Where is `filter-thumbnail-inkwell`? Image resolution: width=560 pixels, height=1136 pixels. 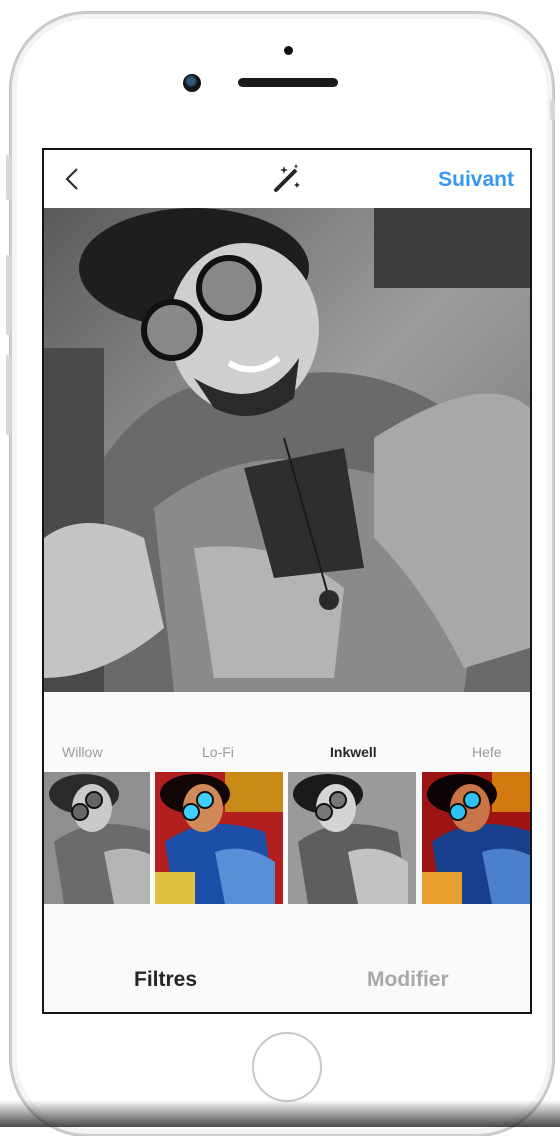 filter-thumbnail-inkwell is located at coordinates (352, 838).